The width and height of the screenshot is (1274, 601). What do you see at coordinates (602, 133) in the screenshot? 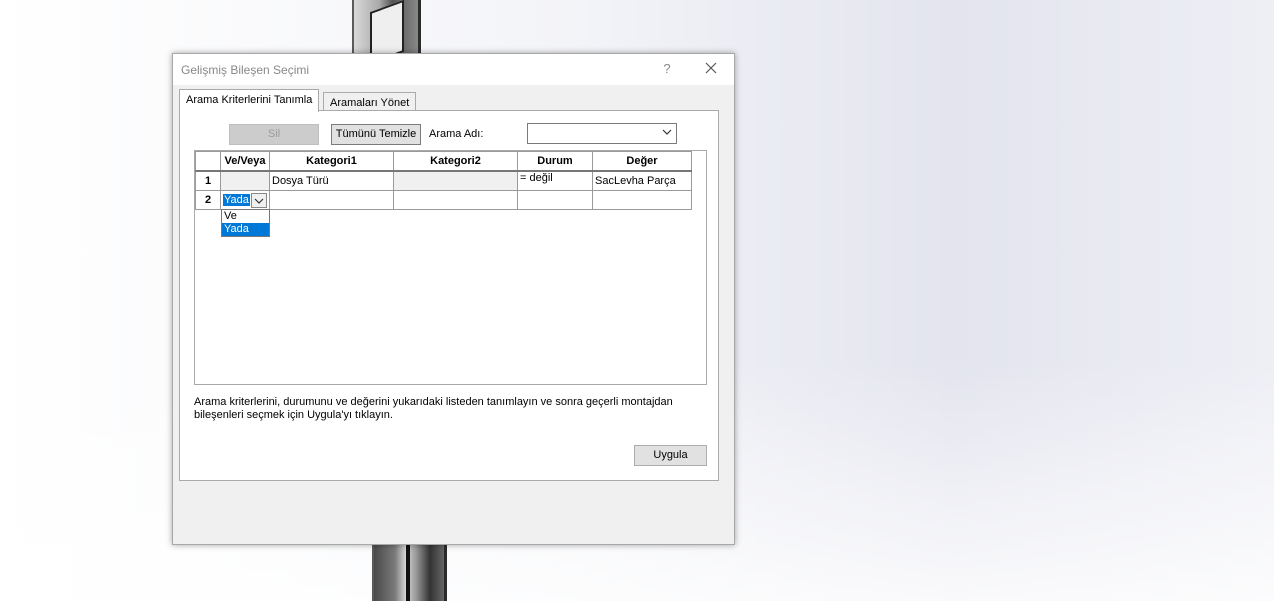
I see `search-name-select` at bounding box center [602, 133].